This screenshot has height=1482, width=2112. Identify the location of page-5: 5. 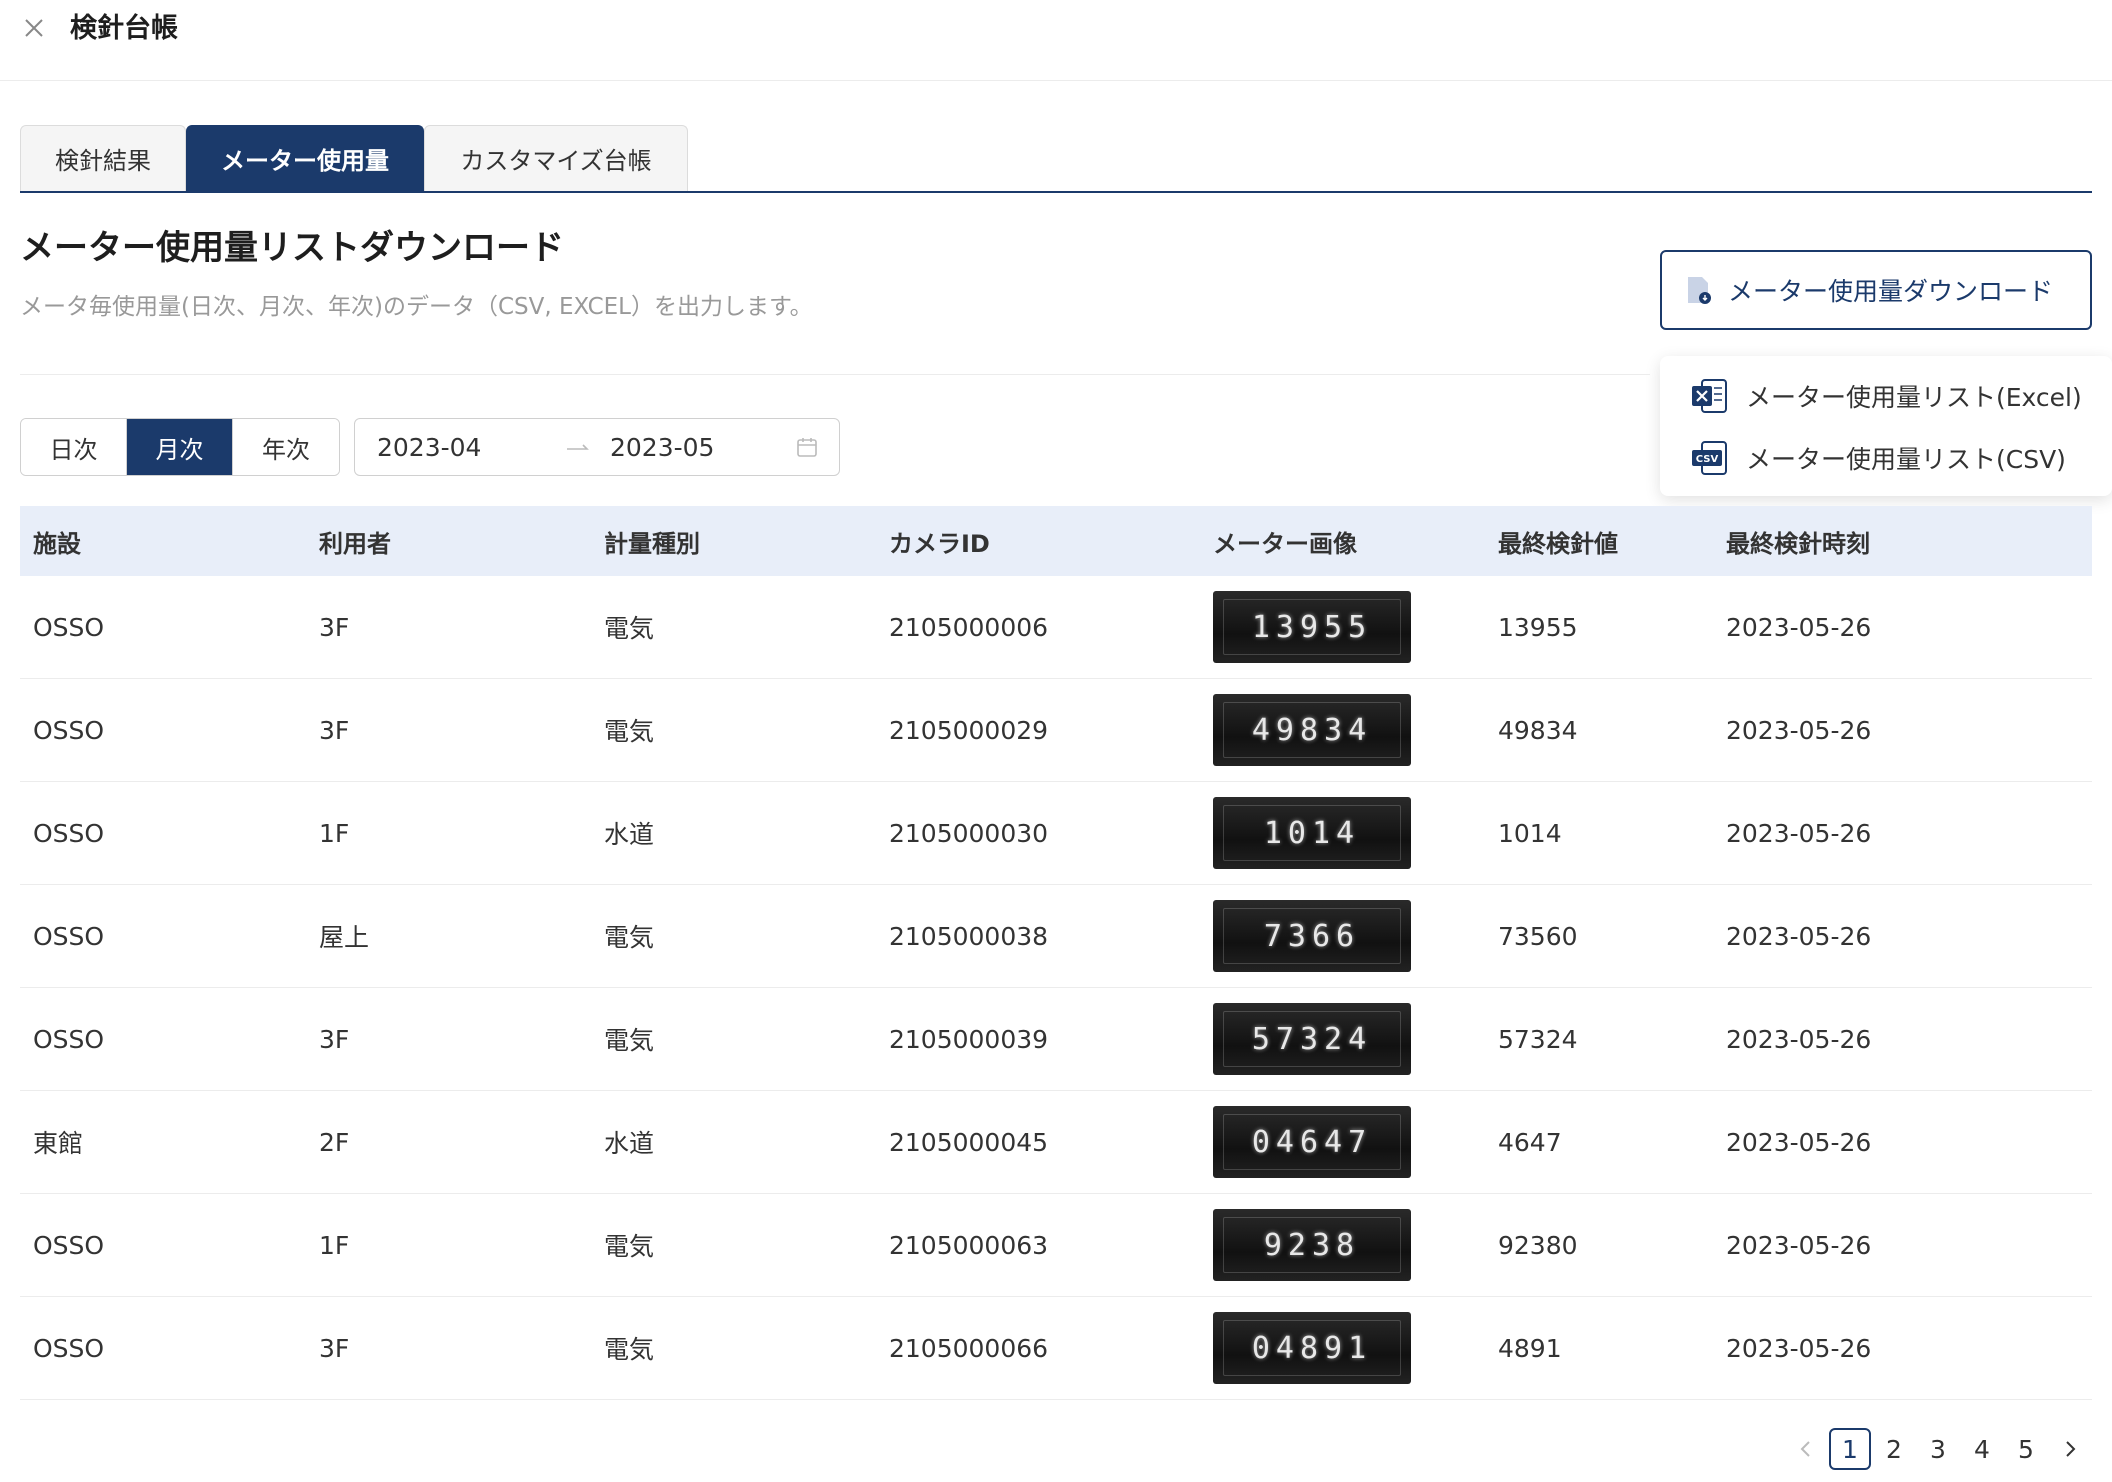
(2026, 1449).